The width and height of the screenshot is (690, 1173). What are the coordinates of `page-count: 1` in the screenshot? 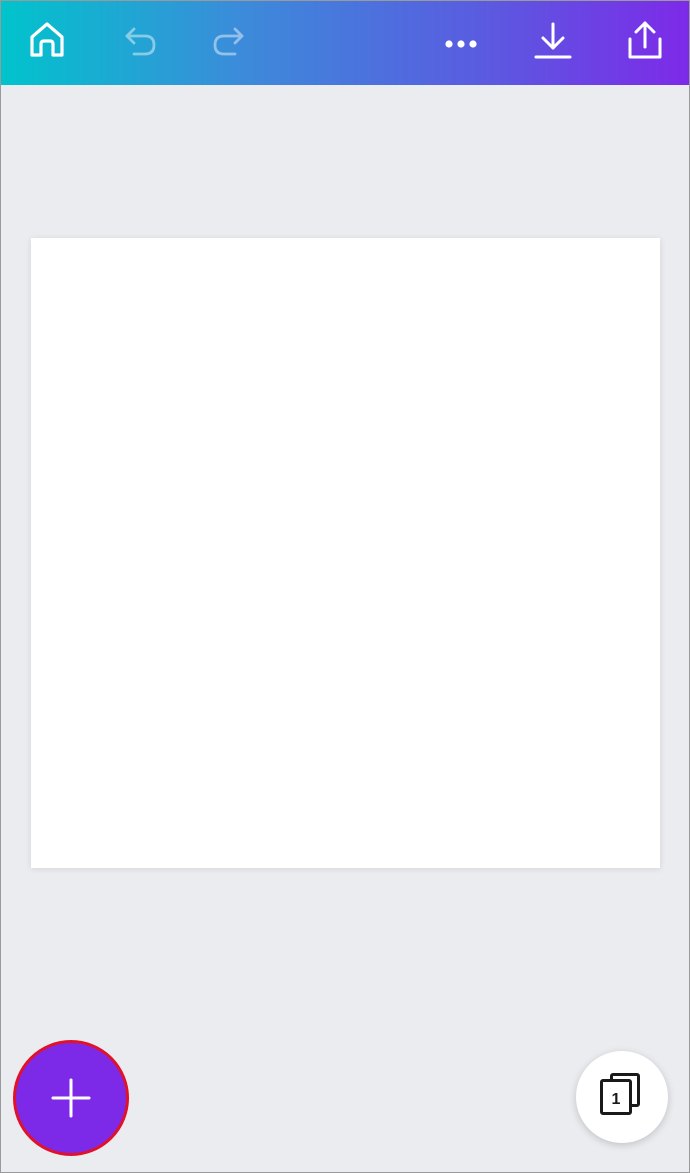 It's located at (616, 1099).